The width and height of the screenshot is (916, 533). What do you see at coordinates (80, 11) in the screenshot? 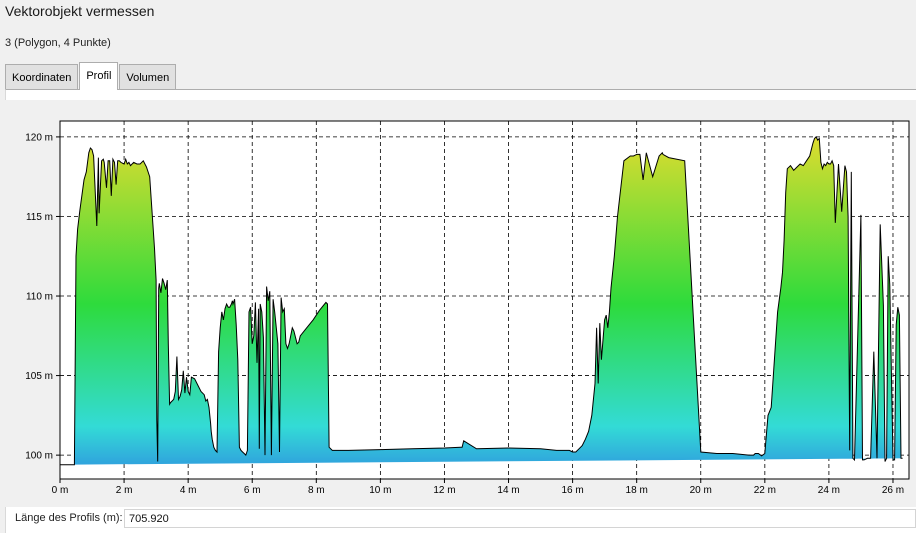
I see `window-title: Vektorobjekt vermessen` at bounding box center [80, 11].